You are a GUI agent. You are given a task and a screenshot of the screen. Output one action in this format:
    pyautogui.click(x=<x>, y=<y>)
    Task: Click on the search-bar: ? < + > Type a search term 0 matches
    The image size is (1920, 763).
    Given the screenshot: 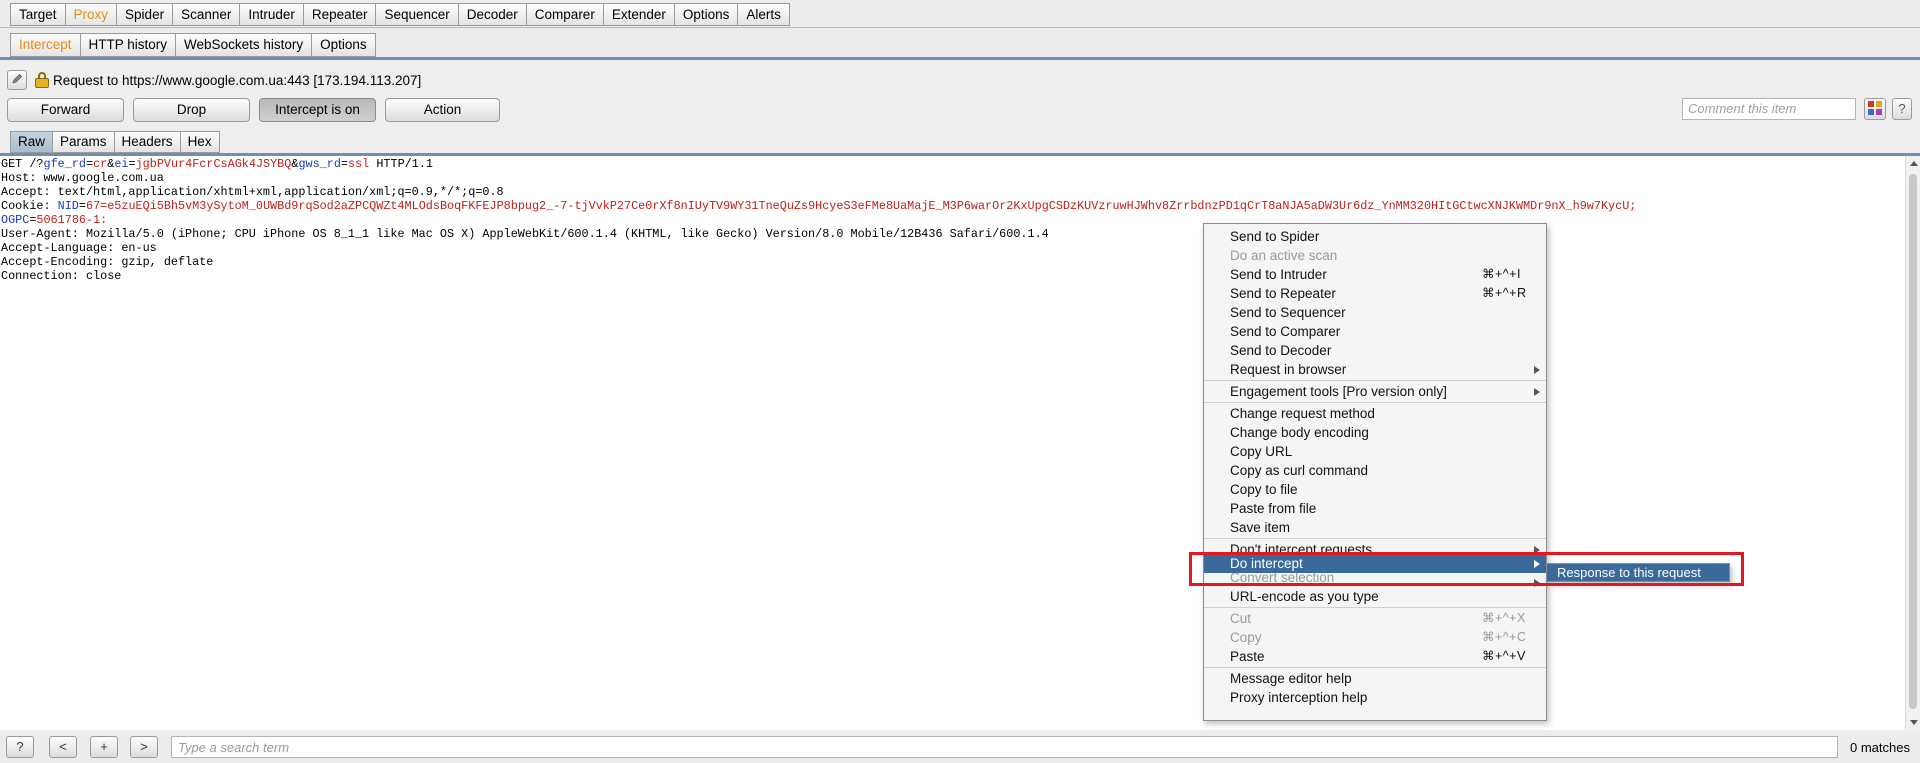 What is the action you would take?
    pyautogui.click(x=960, y=748)
    